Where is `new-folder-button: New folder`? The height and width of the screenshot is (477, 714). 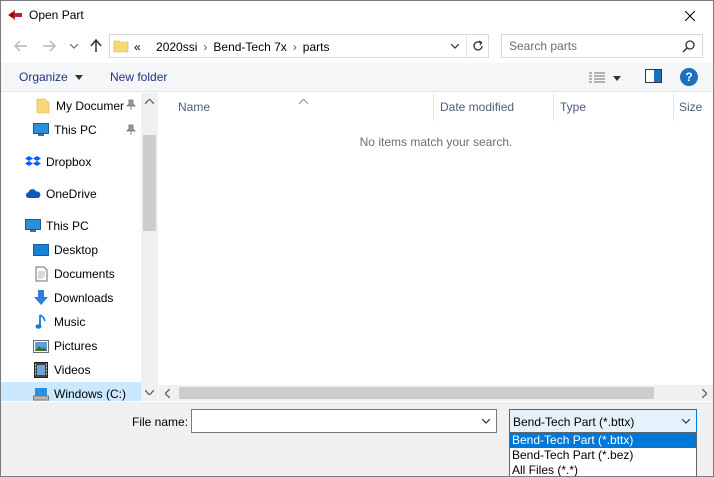 new-folder-button: New folder is located at coordinates (138, 77).